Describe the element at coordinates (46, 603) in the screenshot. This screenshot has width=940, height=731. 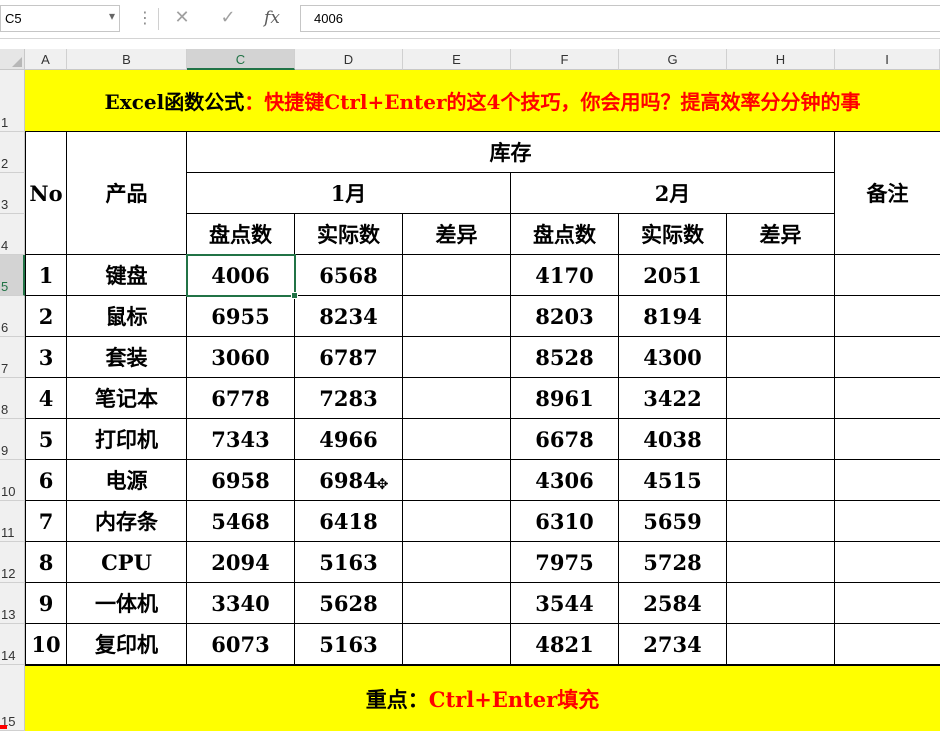
I see `cell-no: 9` at that location.